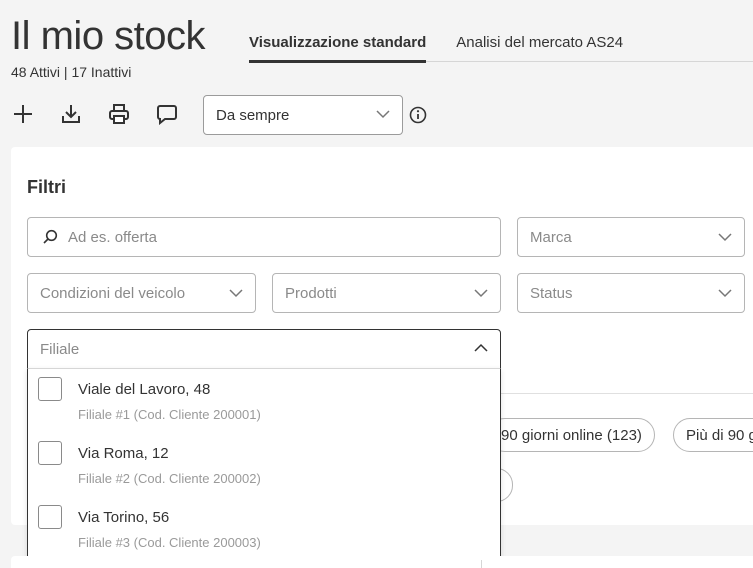 The height and width of the screenshot is (568, 753). I want to click on period-value: Da sempre, so click(253, 115).